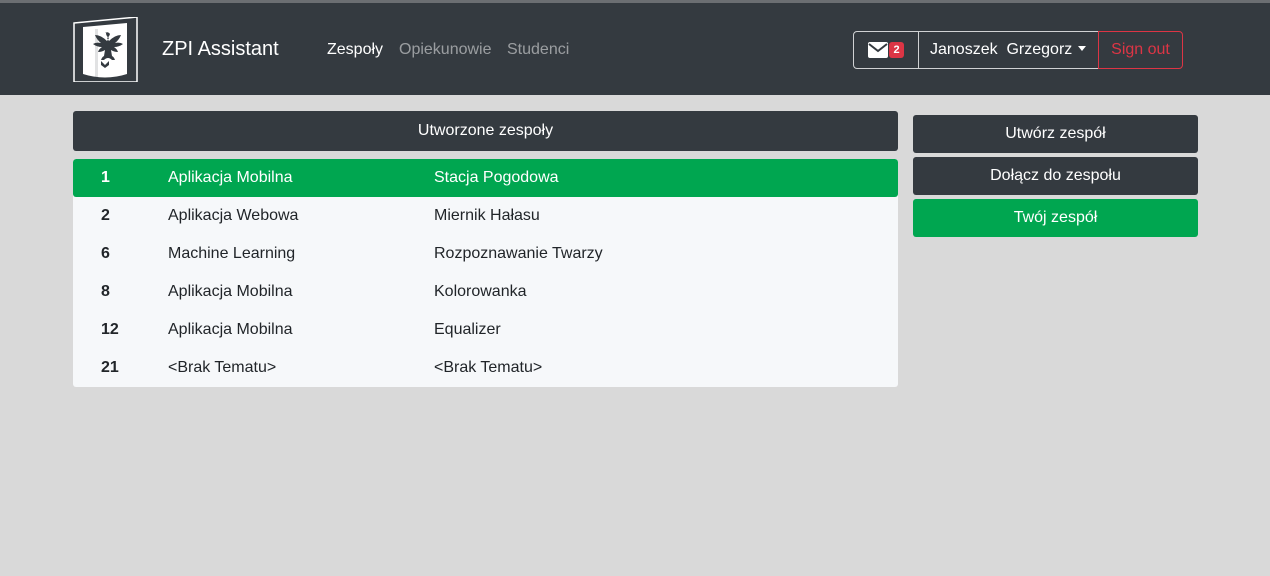 The width and height of the screenshot is (1270, 576). What do you see at coordinates (105, 291) in the screenshot?
I see `team-id: 8` at bounding box center [105, 291].